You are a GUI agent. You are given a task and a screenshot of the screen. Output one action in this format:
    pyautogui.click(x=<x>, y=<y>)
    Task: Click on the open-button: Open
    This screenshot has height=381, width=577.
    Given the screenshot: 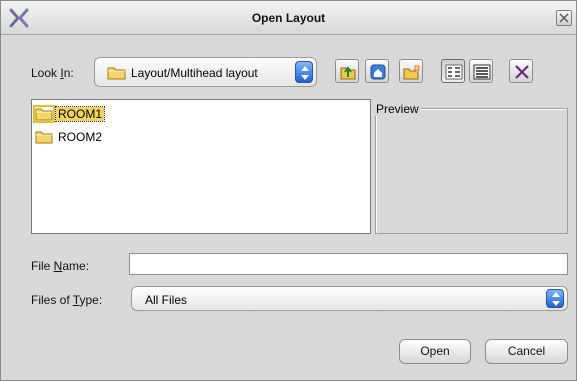 What is the action you would take?
    pyautogui.click(x=435, y=351)
    